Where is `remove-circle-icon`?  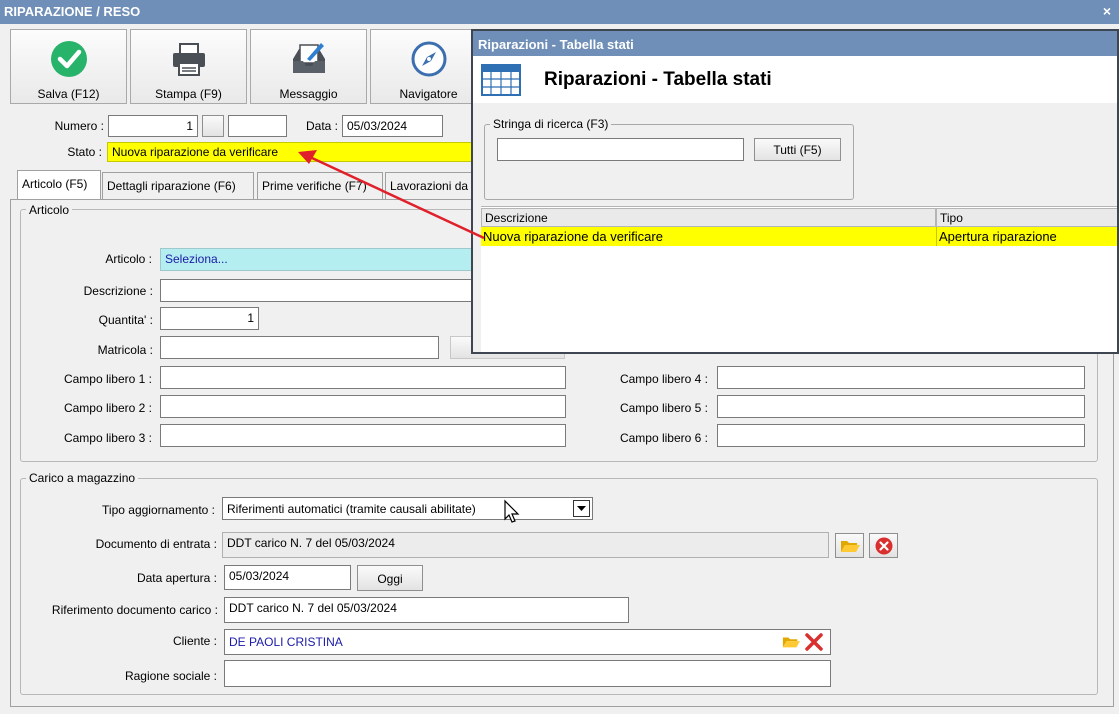 remove-circle-icon is located at coordinates (883, 546).